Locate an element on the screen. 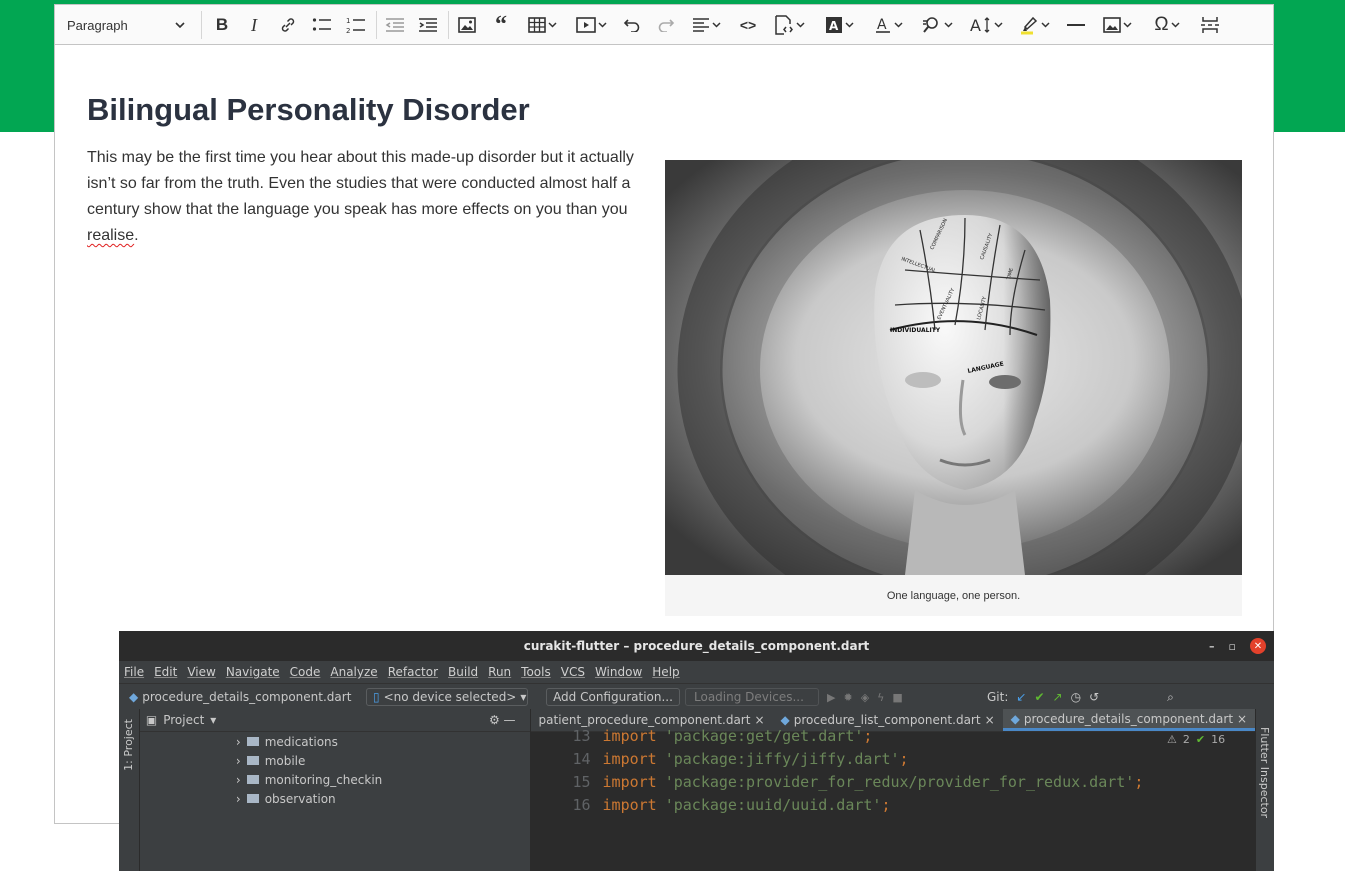  image-upload-button is located at coordinates (1117, 25).